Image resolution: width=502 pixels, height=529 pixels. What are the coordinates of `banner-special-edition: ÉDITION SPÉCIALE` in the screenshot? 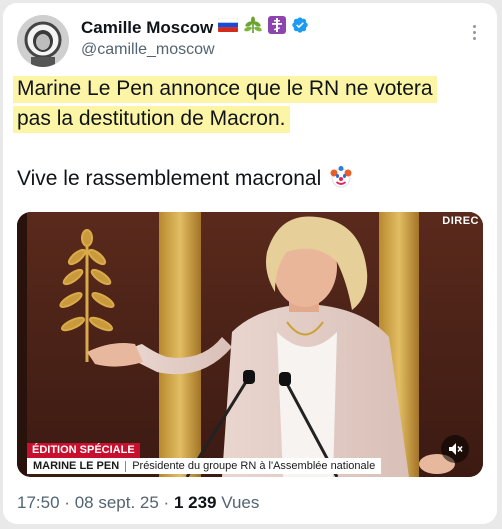 It's located at (83, 450).